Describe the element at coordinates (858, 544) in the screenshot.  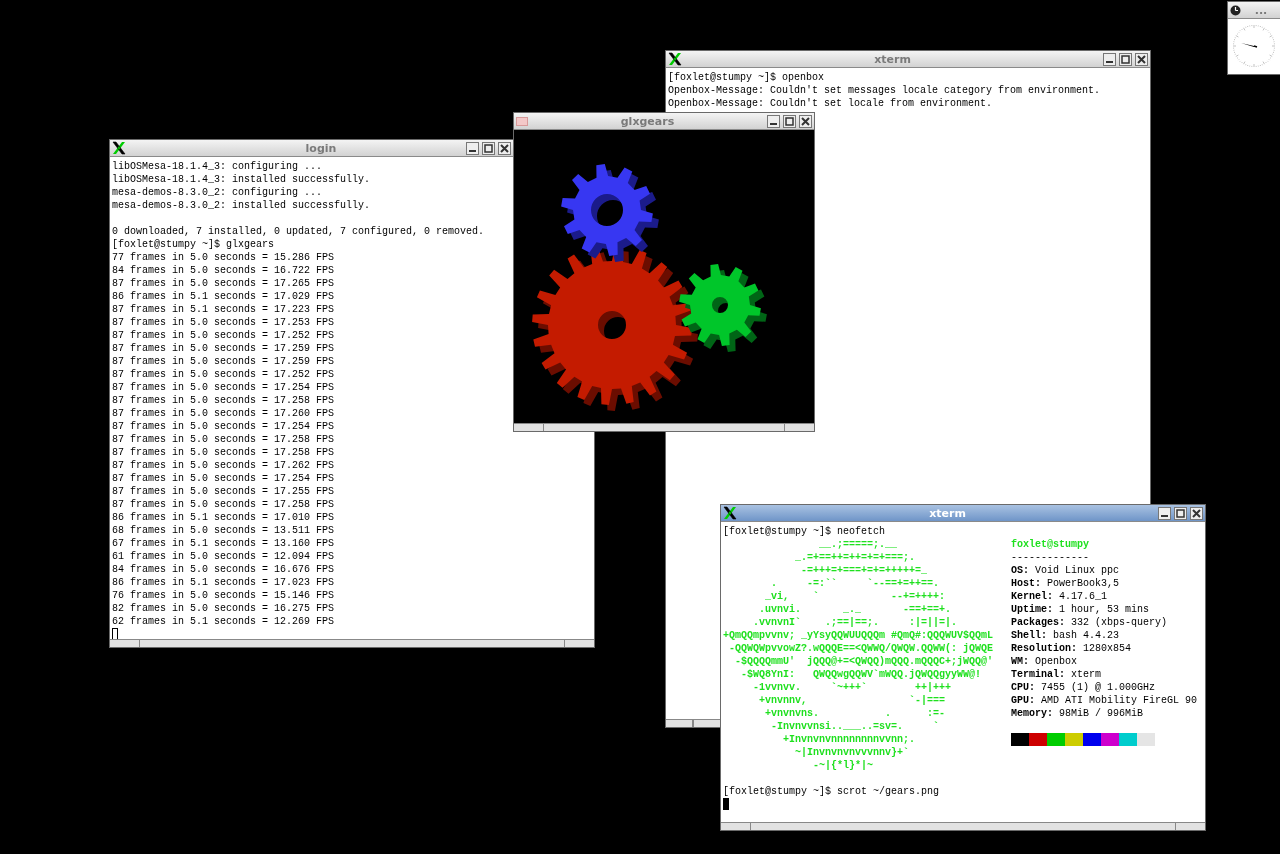
I see `ascii-art-line: __.;=====;.__` at that location.